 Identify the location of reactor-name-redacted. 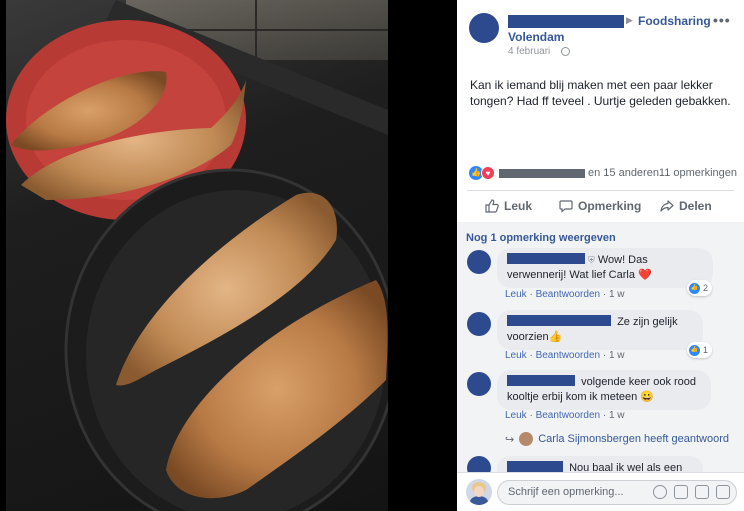
(542, 173).